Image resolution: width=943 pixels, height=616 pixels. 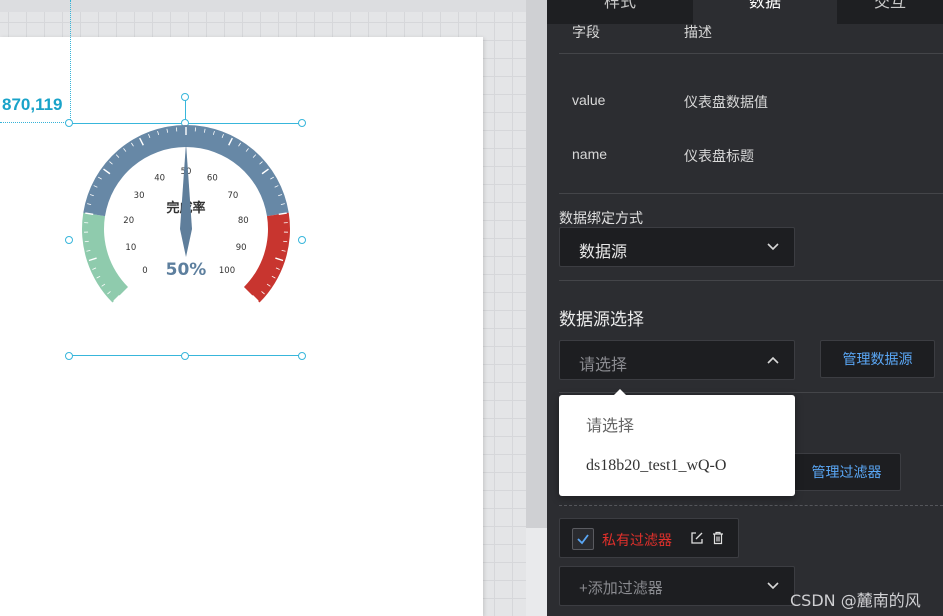 I want to click on private-filter-checkbox, so click(x=583, y=539).